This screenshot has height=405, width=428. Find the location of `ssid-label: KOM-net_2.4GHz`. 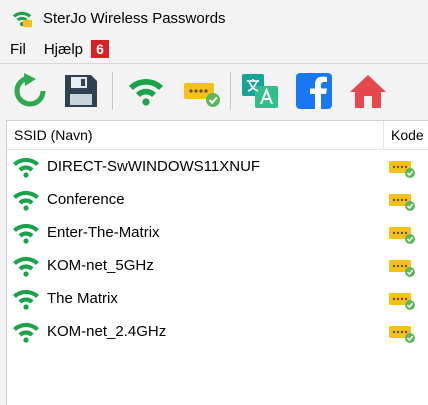

ssid-label: KOM-net_2.4GHz is located at coordinates (107, 331).